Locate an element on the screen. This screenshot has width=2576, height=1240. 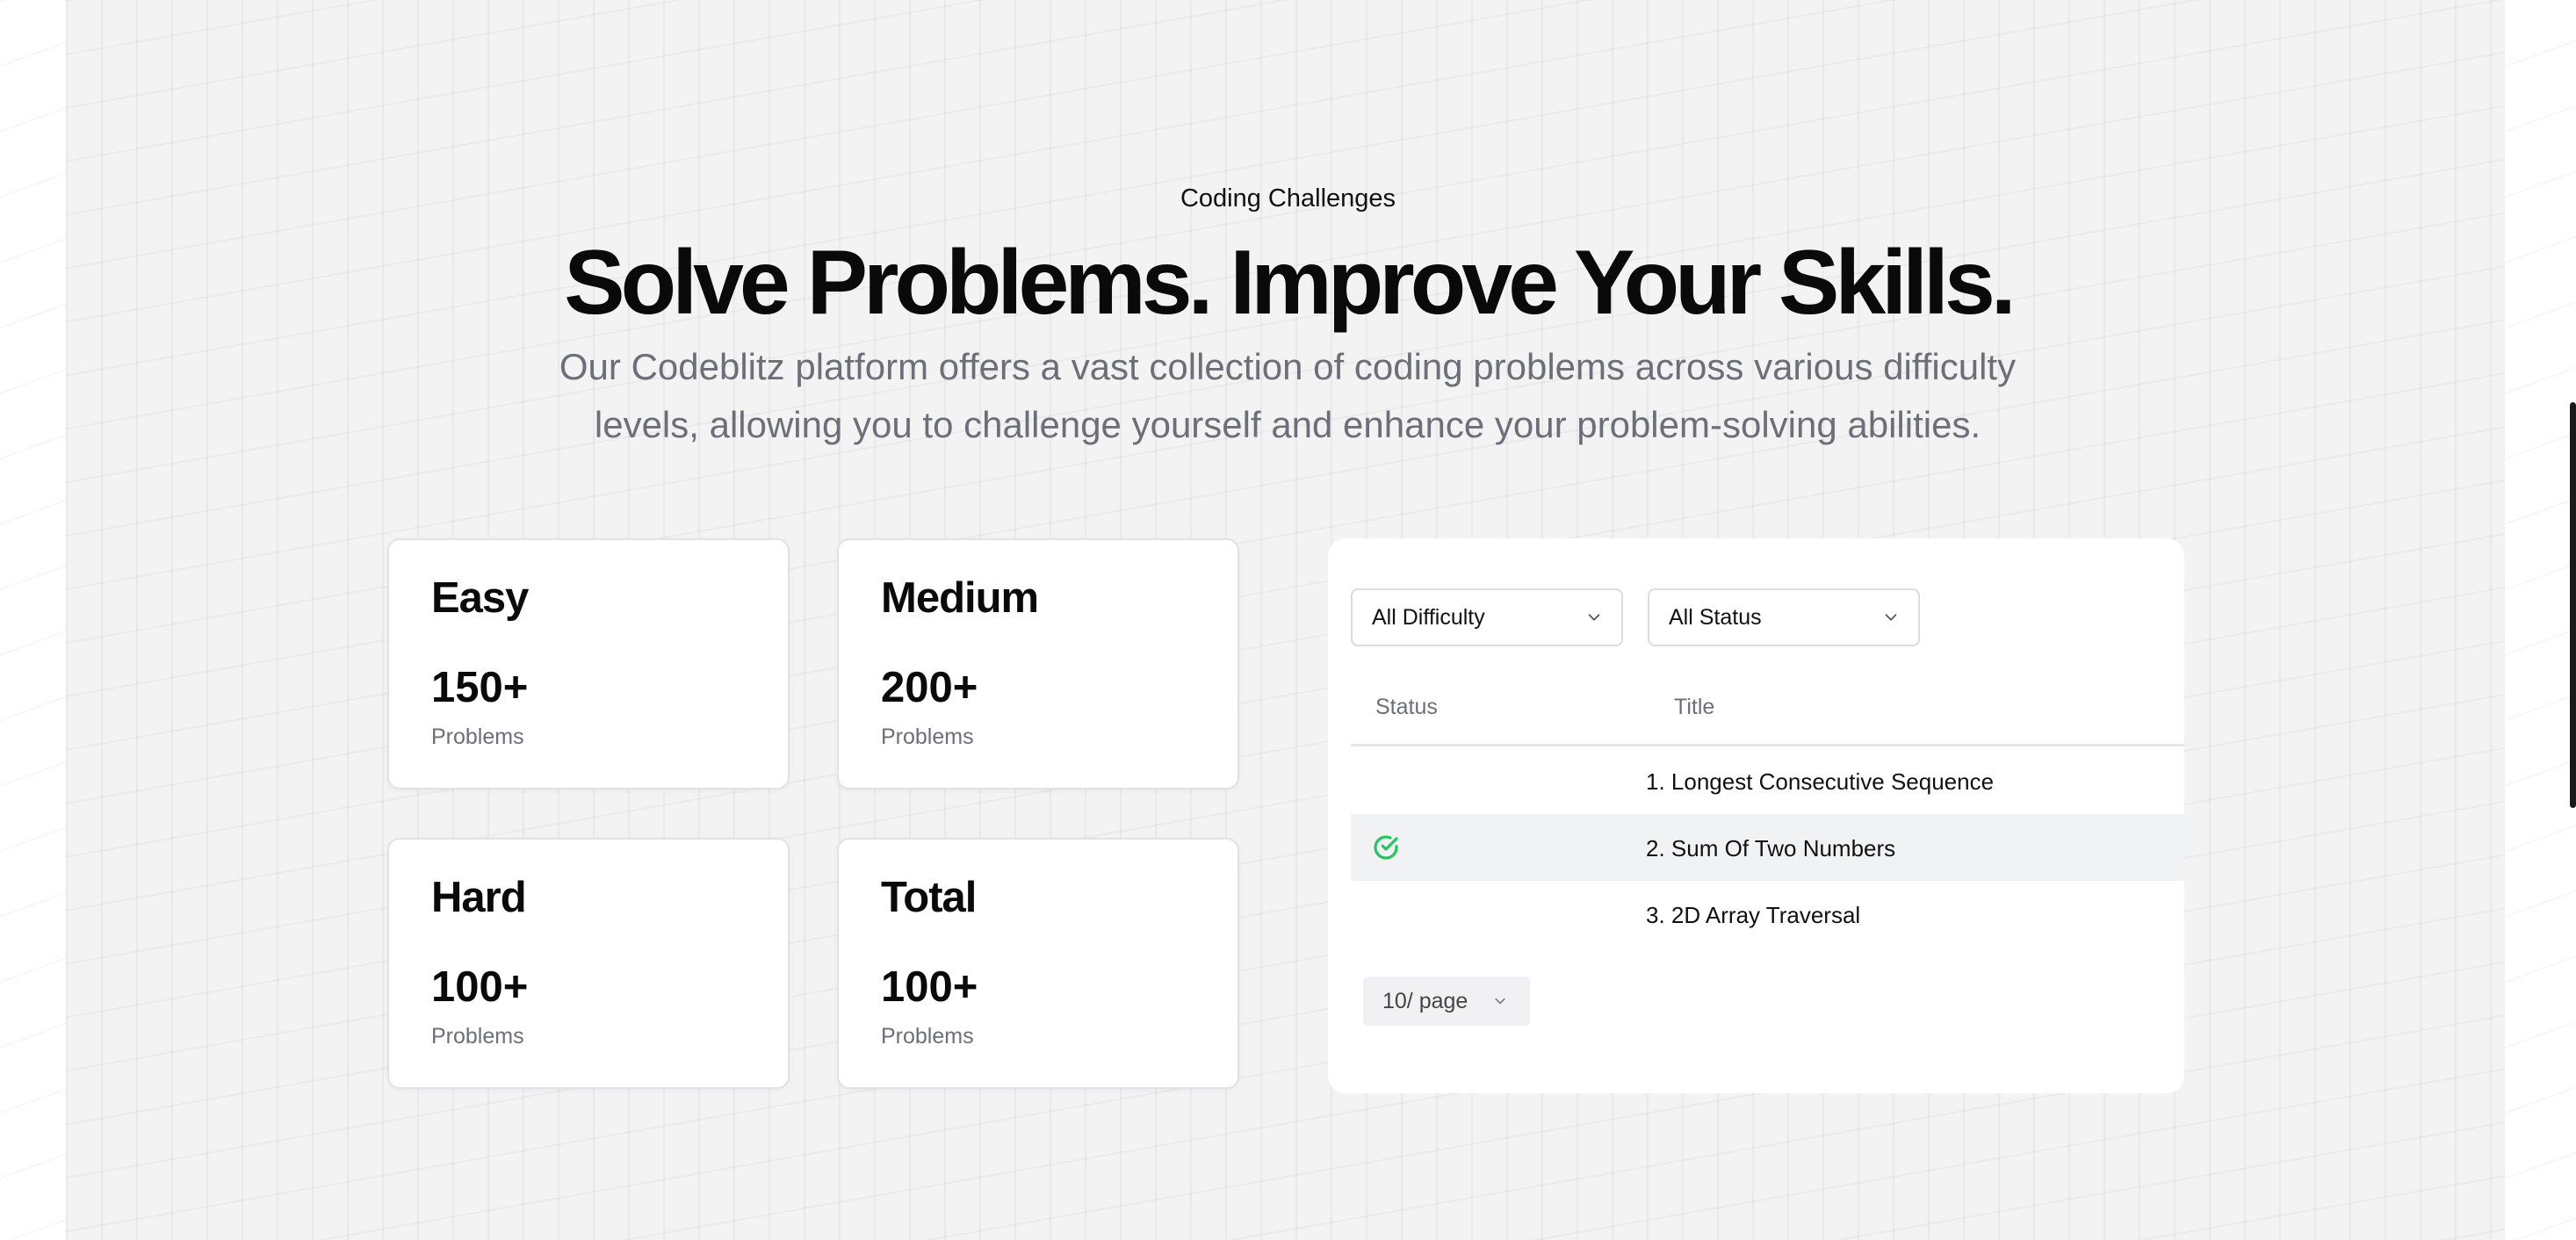
difficulty-filter-value: All Difficulty is located at coordinates (1428, 617).